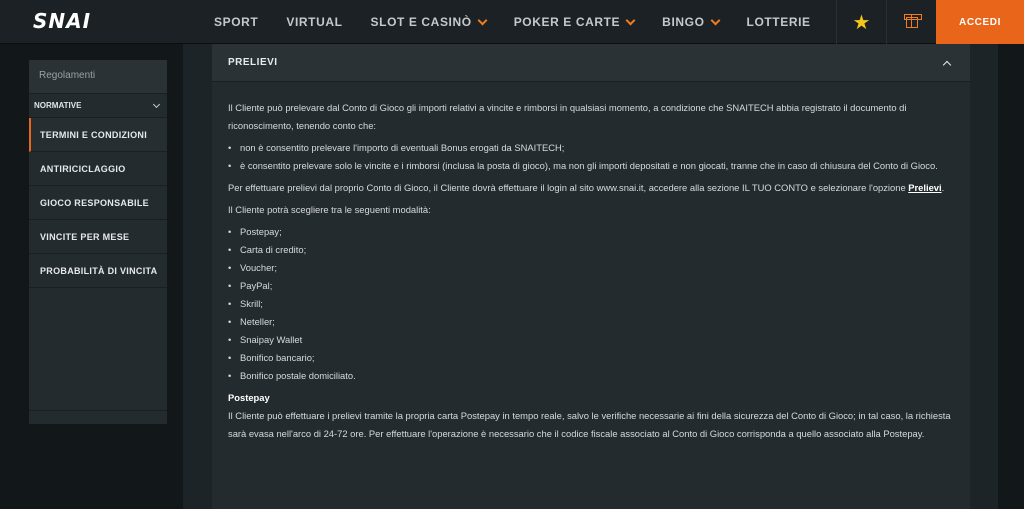 The width and height of the screenshot is (1024, 509). Describe the element at coordinates (567, 22) in the screenshot. I see `nav-label: POKER E CARTE` at that location.